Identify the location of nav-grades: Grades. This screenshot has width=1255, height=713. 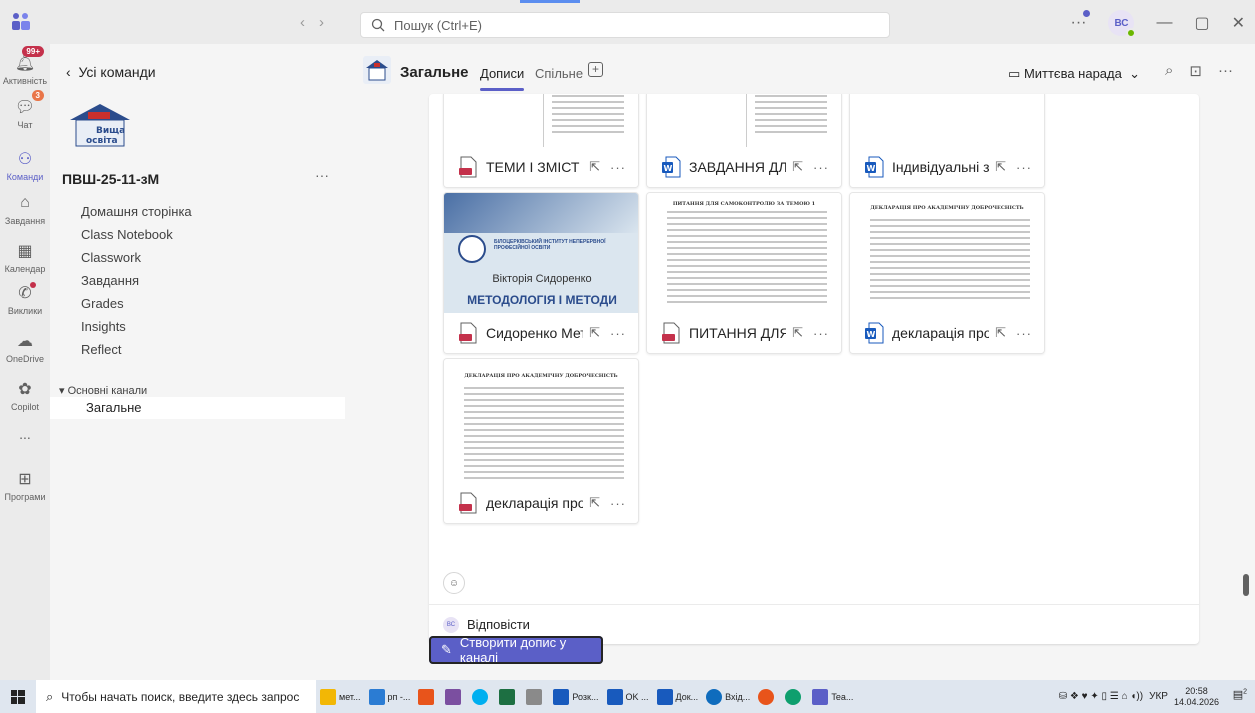
(102, 303).